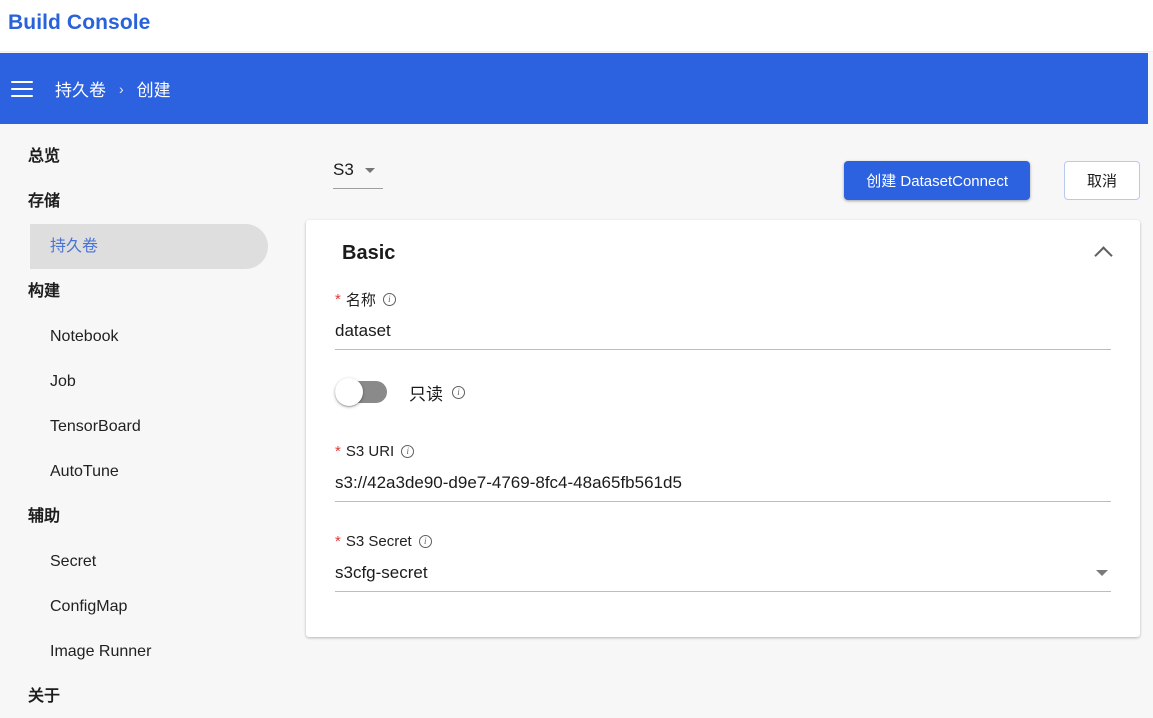  What do you see at coordinates (1101, 180) in the screenshot?
I see `cancel-button: 取消` at bounding box center [1101, 180].